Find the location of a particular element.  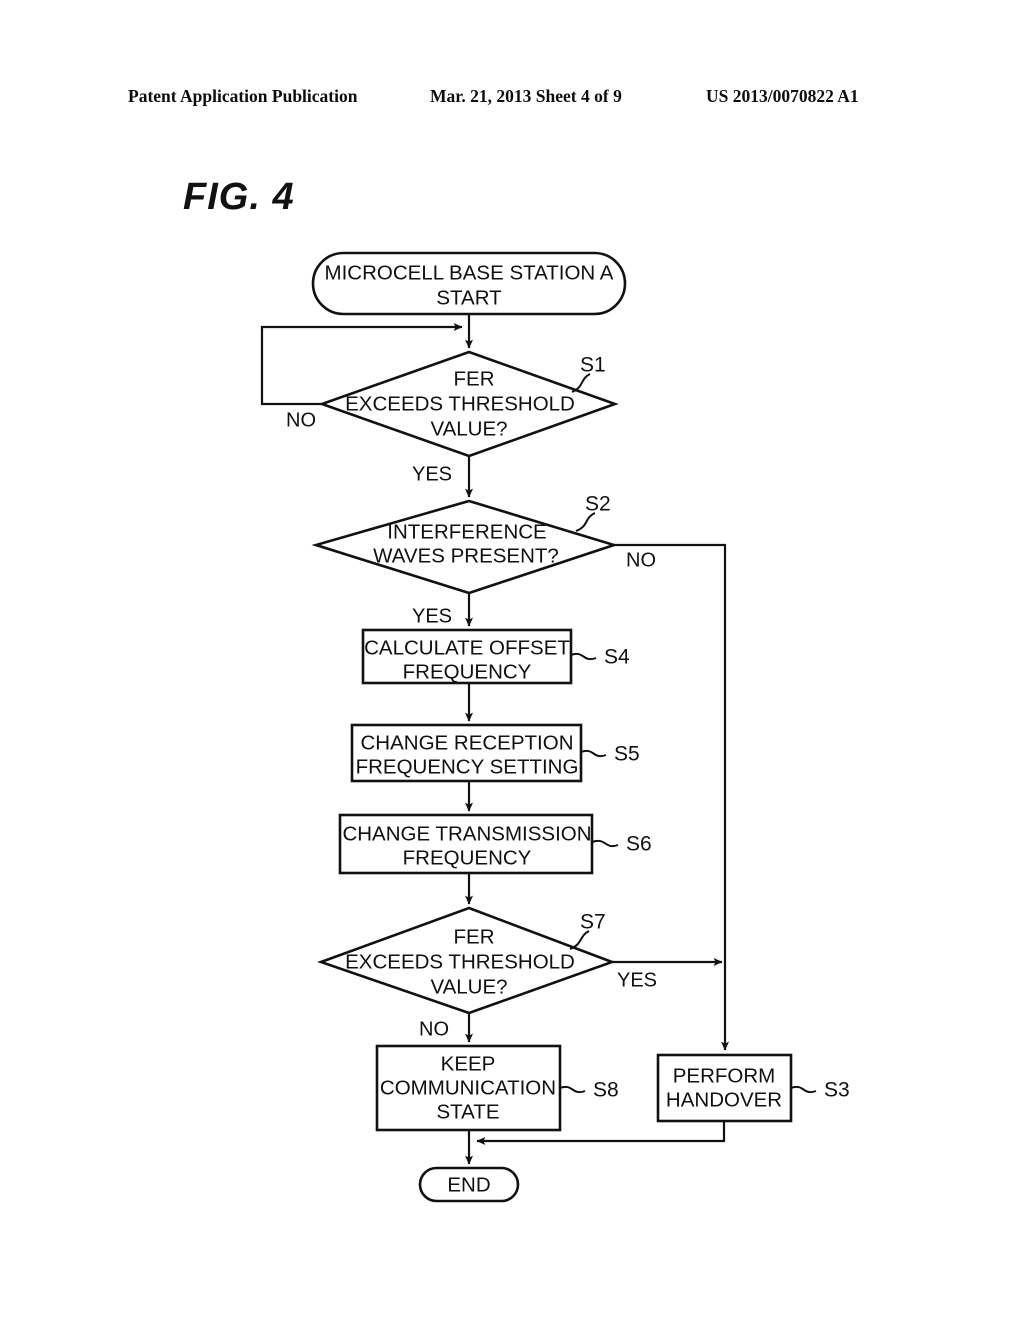

node-s4: CALCULATE OFFSET FREQUENCY is located at coordinates (467, 656).